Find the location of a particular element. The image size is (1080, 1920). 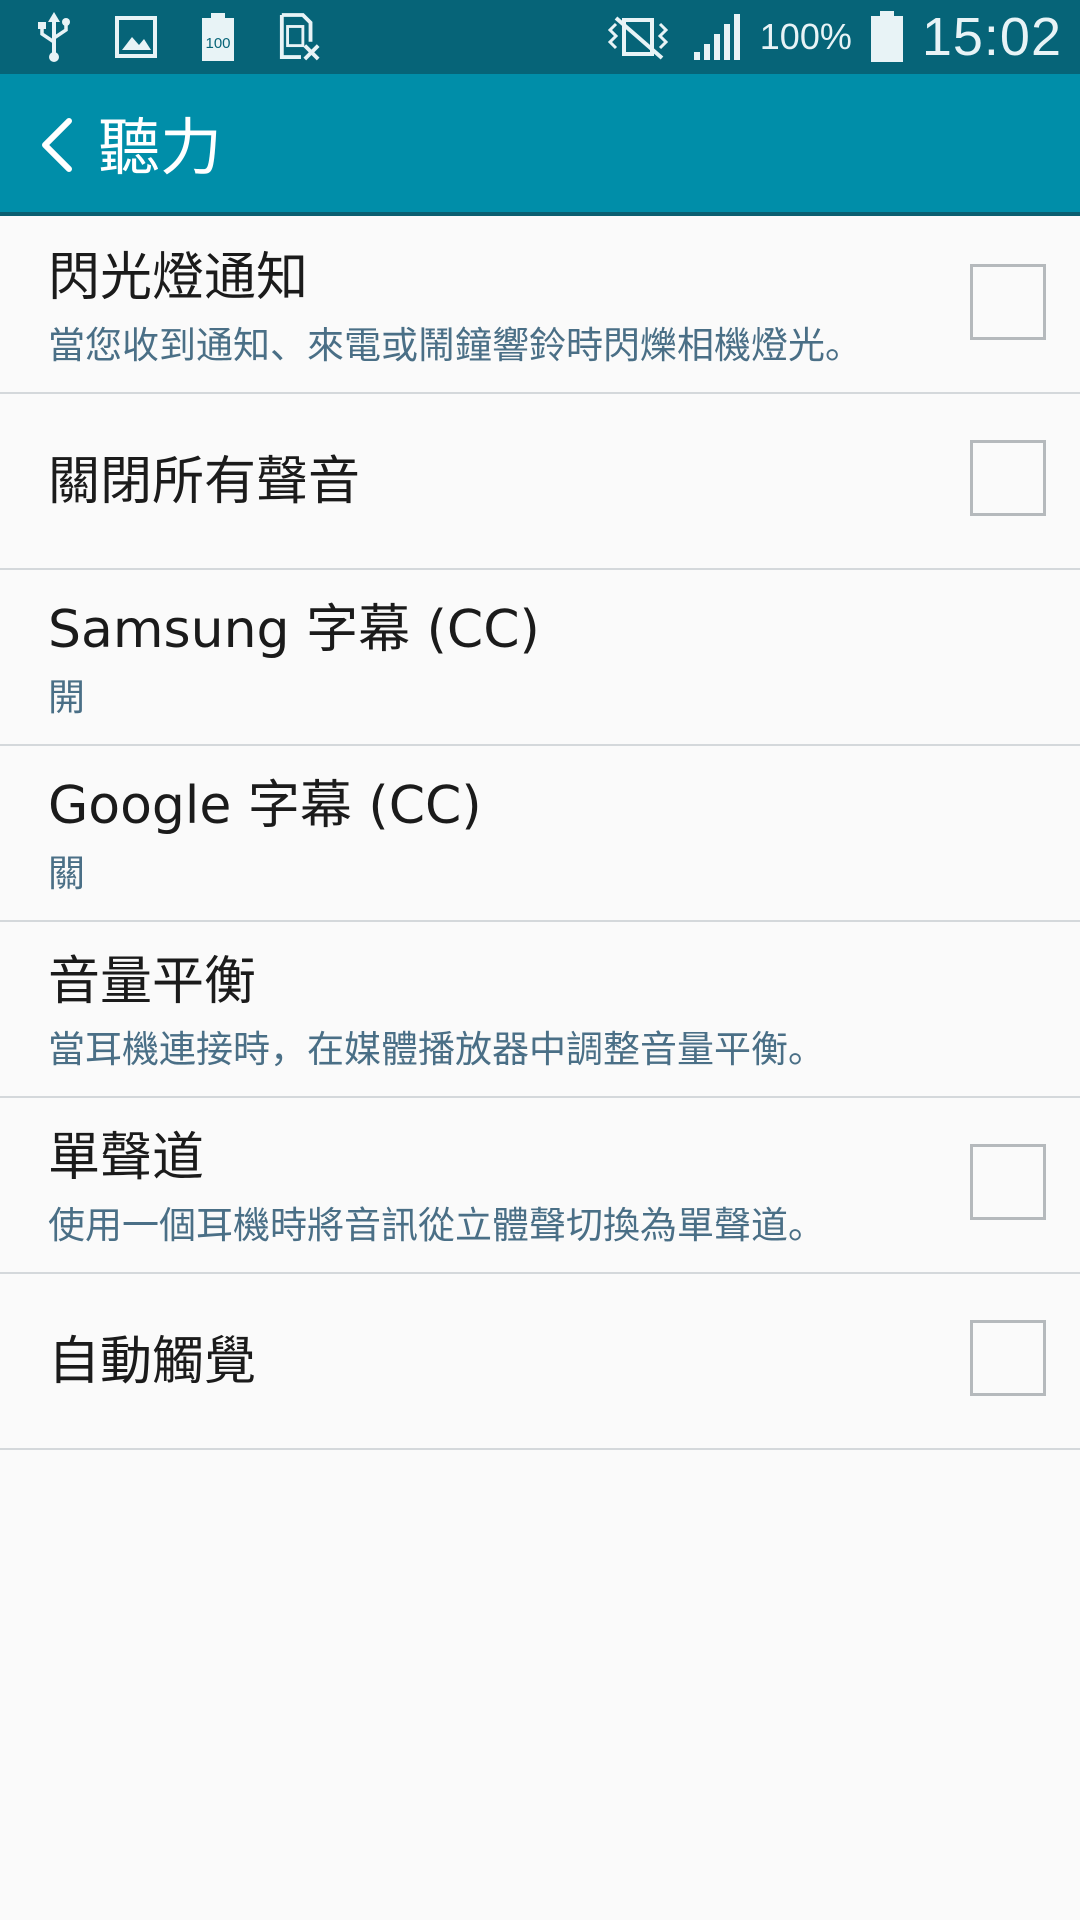

app-bar: 聽力 is located at coordinates (540, 145).